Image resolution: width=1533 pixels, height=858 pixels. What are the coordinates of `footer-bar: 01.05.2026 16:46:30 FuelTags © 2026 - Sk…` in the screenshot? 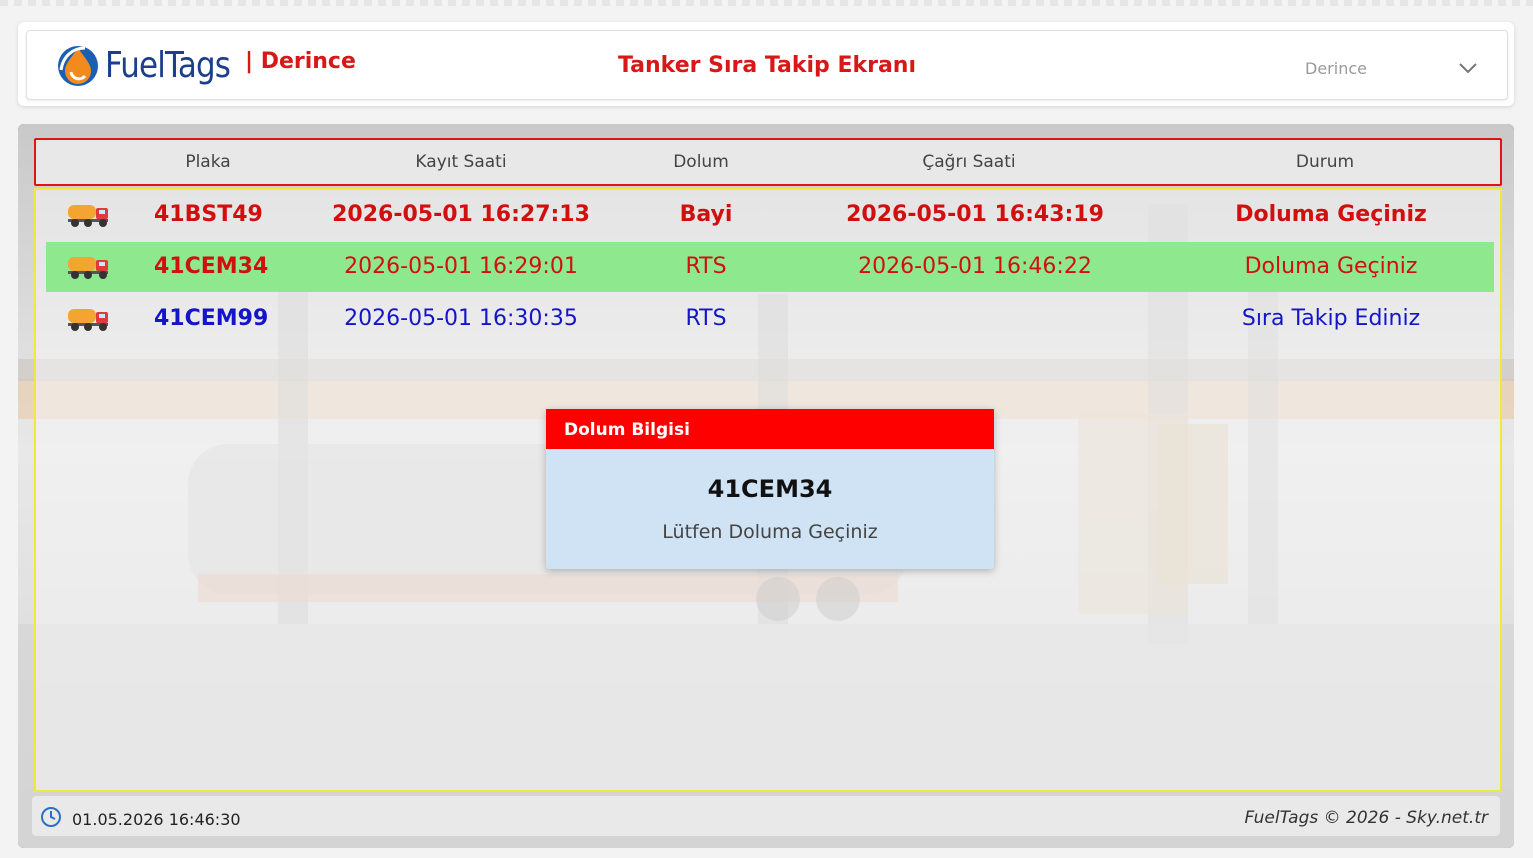 It's located at (766, 816).